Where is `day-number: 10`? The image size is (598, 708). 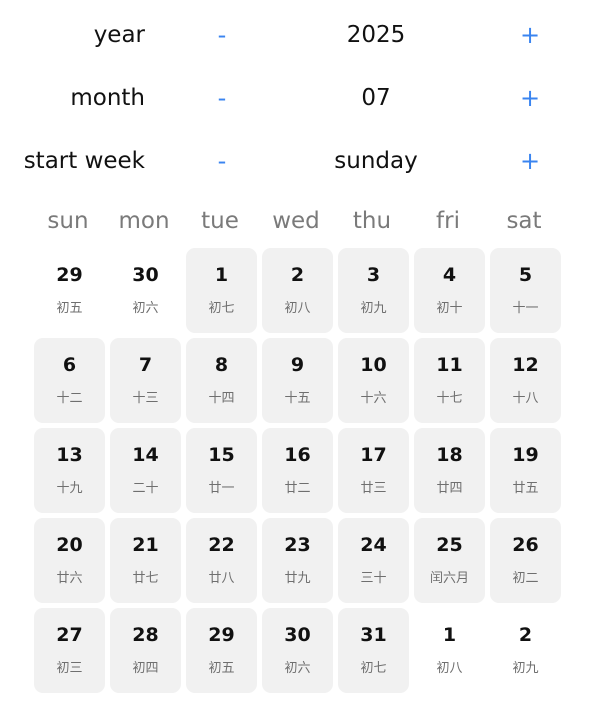 day-number: 10 is located at coordinates (373, 365).